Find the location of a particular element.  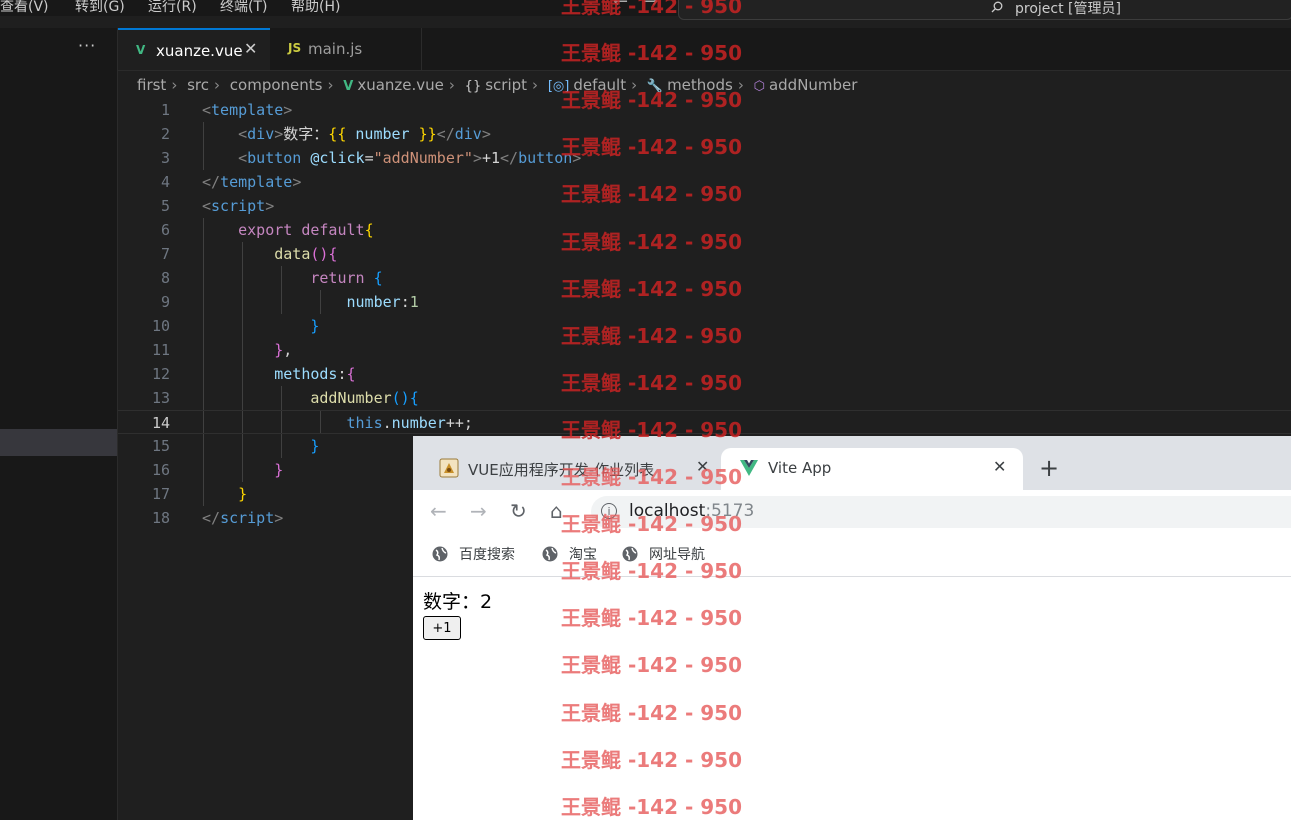

back-icon: ← is located at coordinates (438, 511).